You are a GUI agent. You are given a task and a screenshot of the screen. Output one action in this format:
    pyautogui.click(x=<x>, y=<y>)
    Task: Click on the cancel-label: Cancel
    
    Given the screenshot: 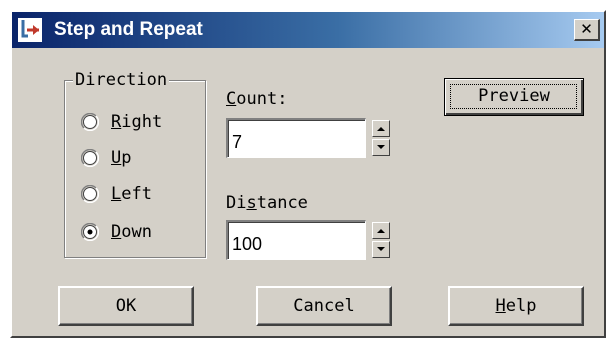 What is the action you would take?
    pyautogui.click(x=324, y=306)
    